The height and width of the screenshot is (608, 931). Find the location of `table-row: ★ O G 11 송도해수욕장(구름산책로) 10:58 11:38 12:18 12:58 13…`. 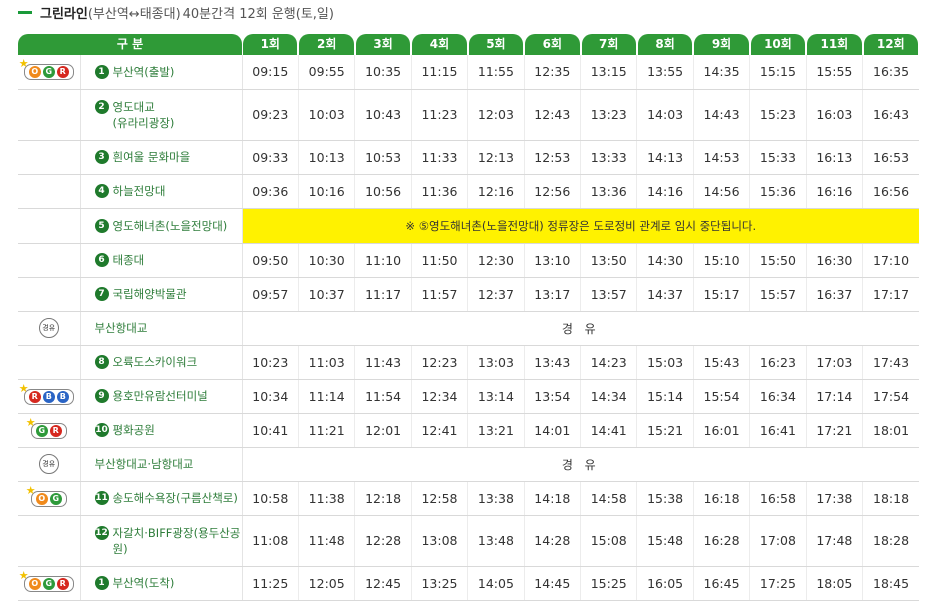

table-row: ★ O G 11 송도해수욕장(구름산책로) 10:58 11:38 12:18 12:58 13… is located at coordinates (468, 498).